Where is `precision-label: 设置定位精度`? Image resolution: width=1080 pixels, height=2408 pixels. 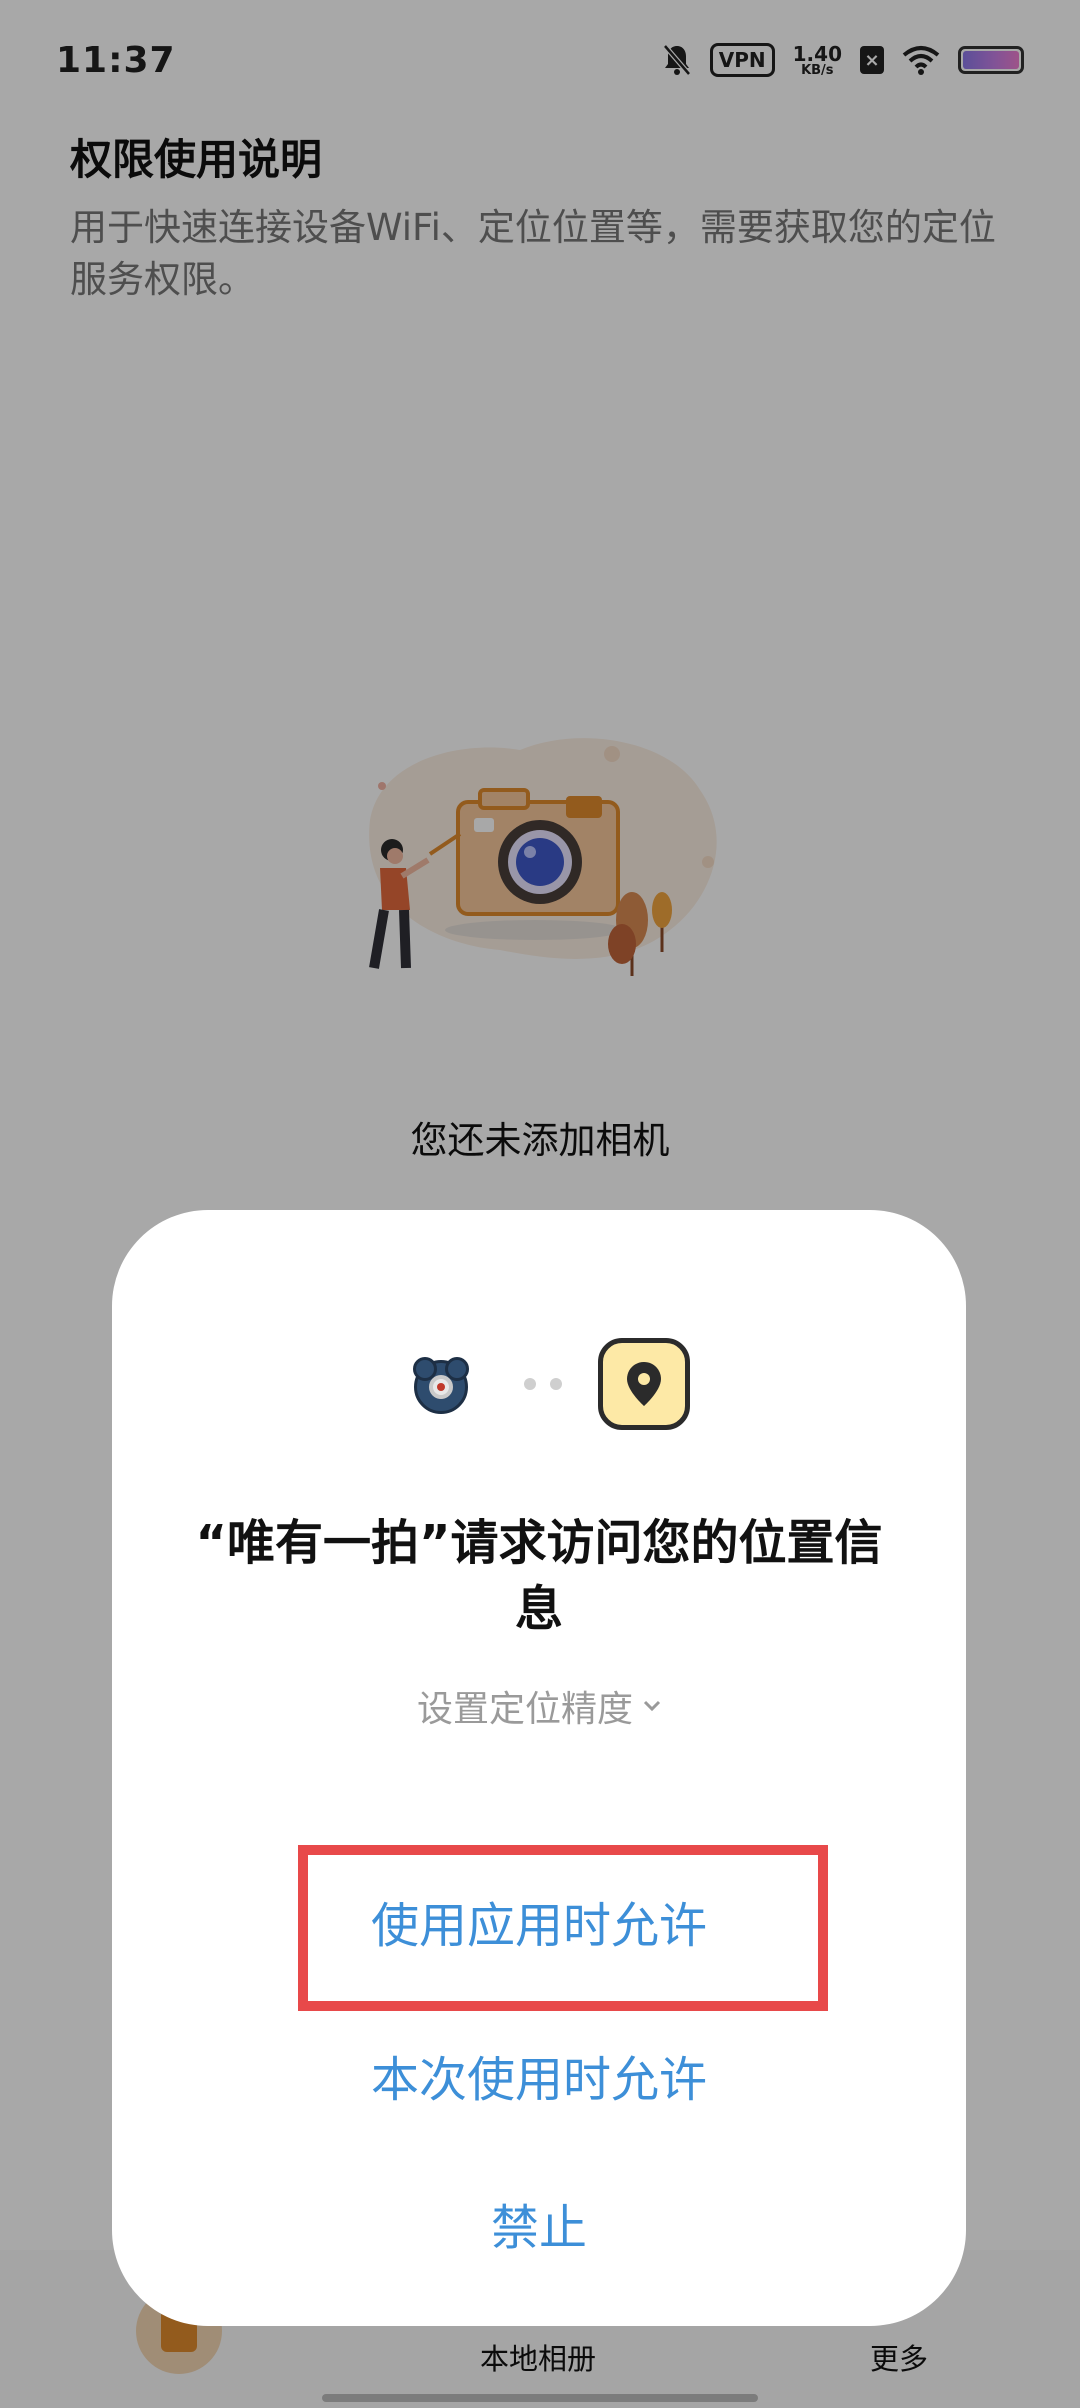
precision-label: 设置定位精度 is located at coordinates (524, 1709).